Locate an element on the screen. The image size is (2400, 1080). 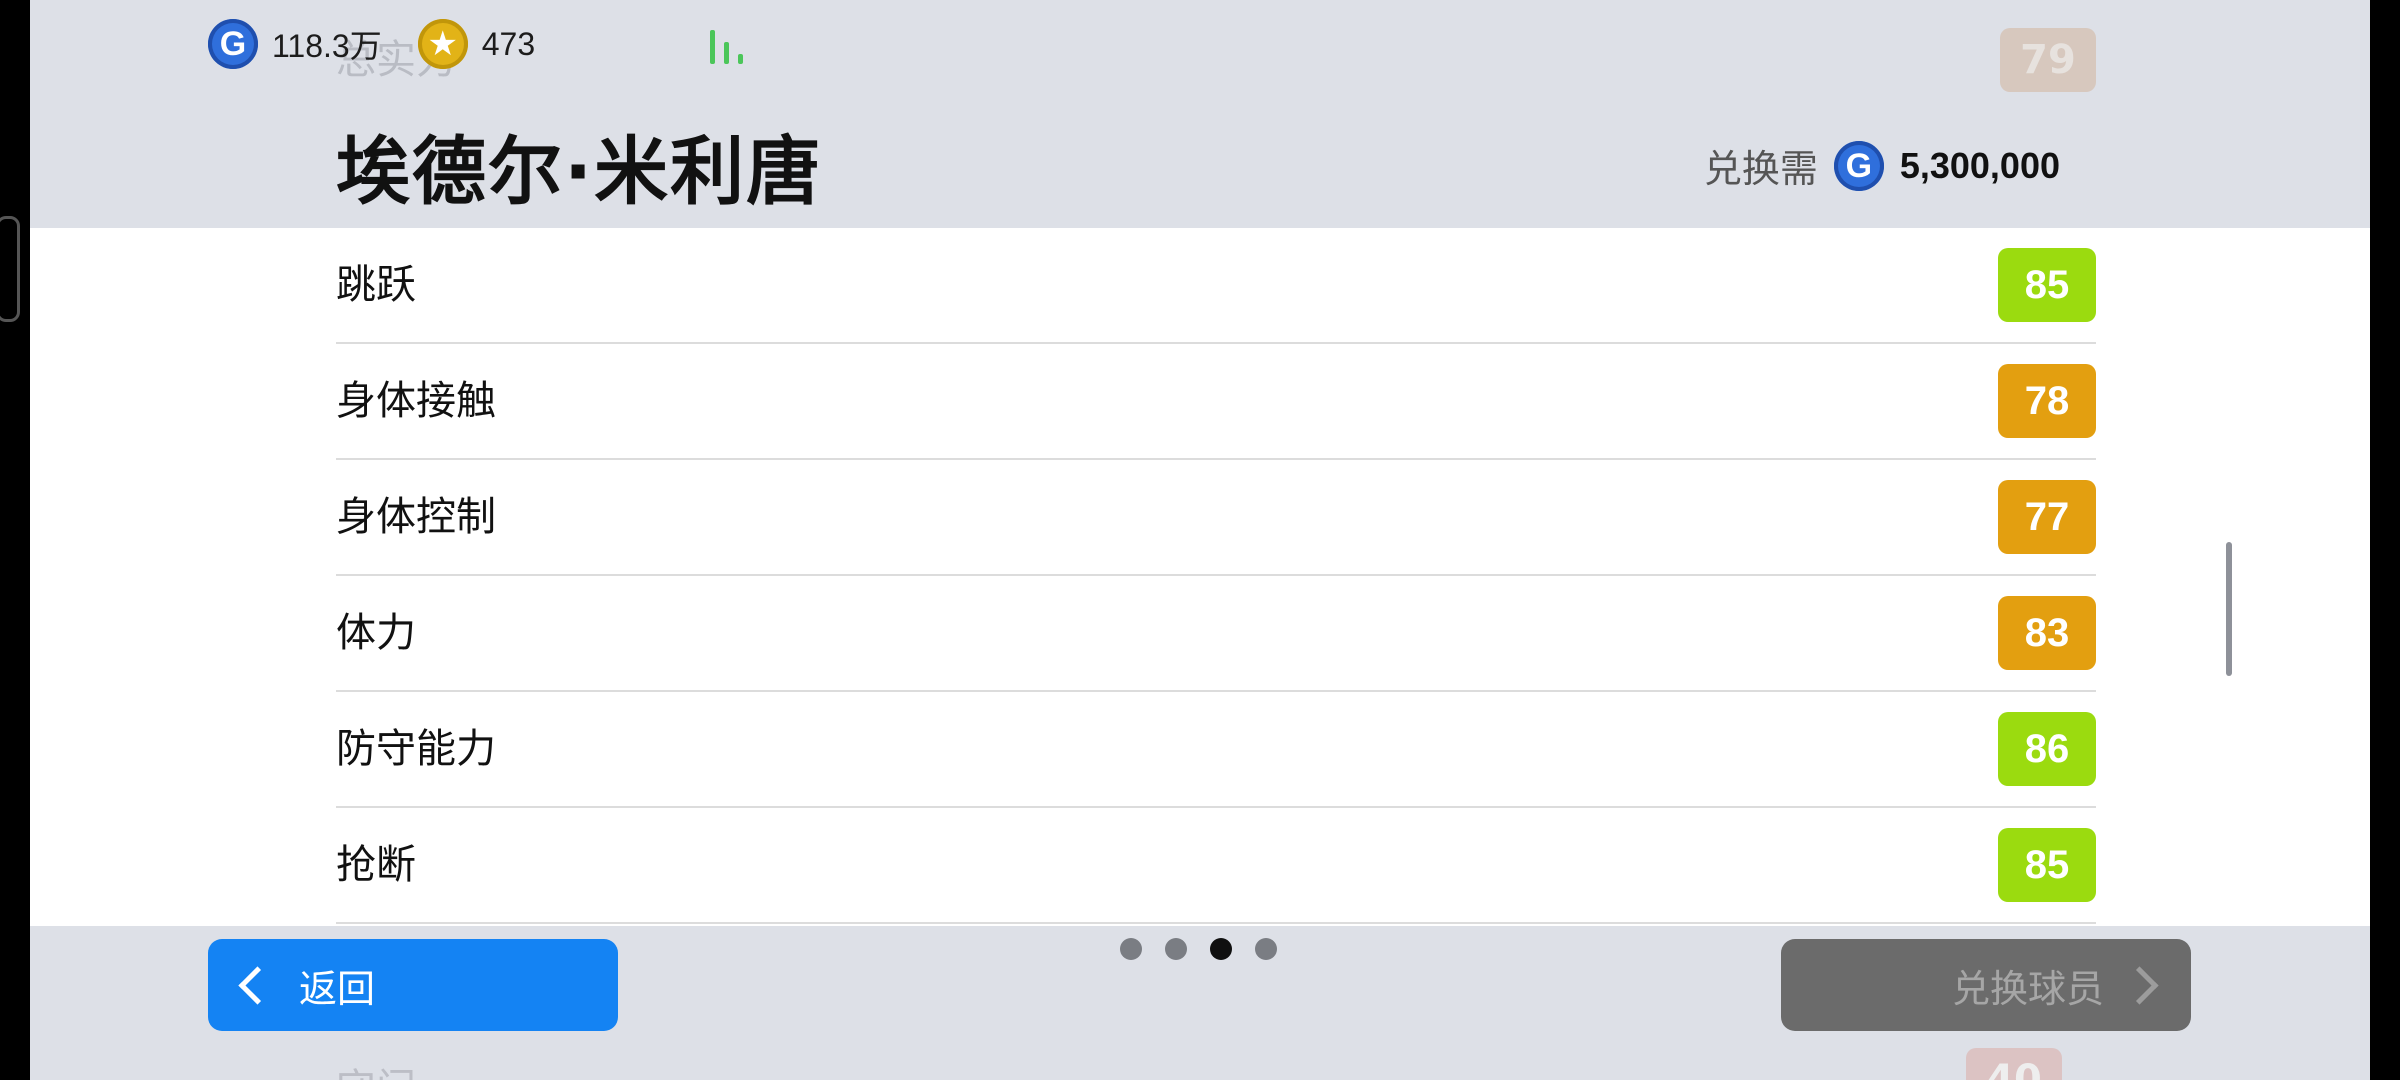
stat-label: 跳跃 is located at coordinates (376, 285).